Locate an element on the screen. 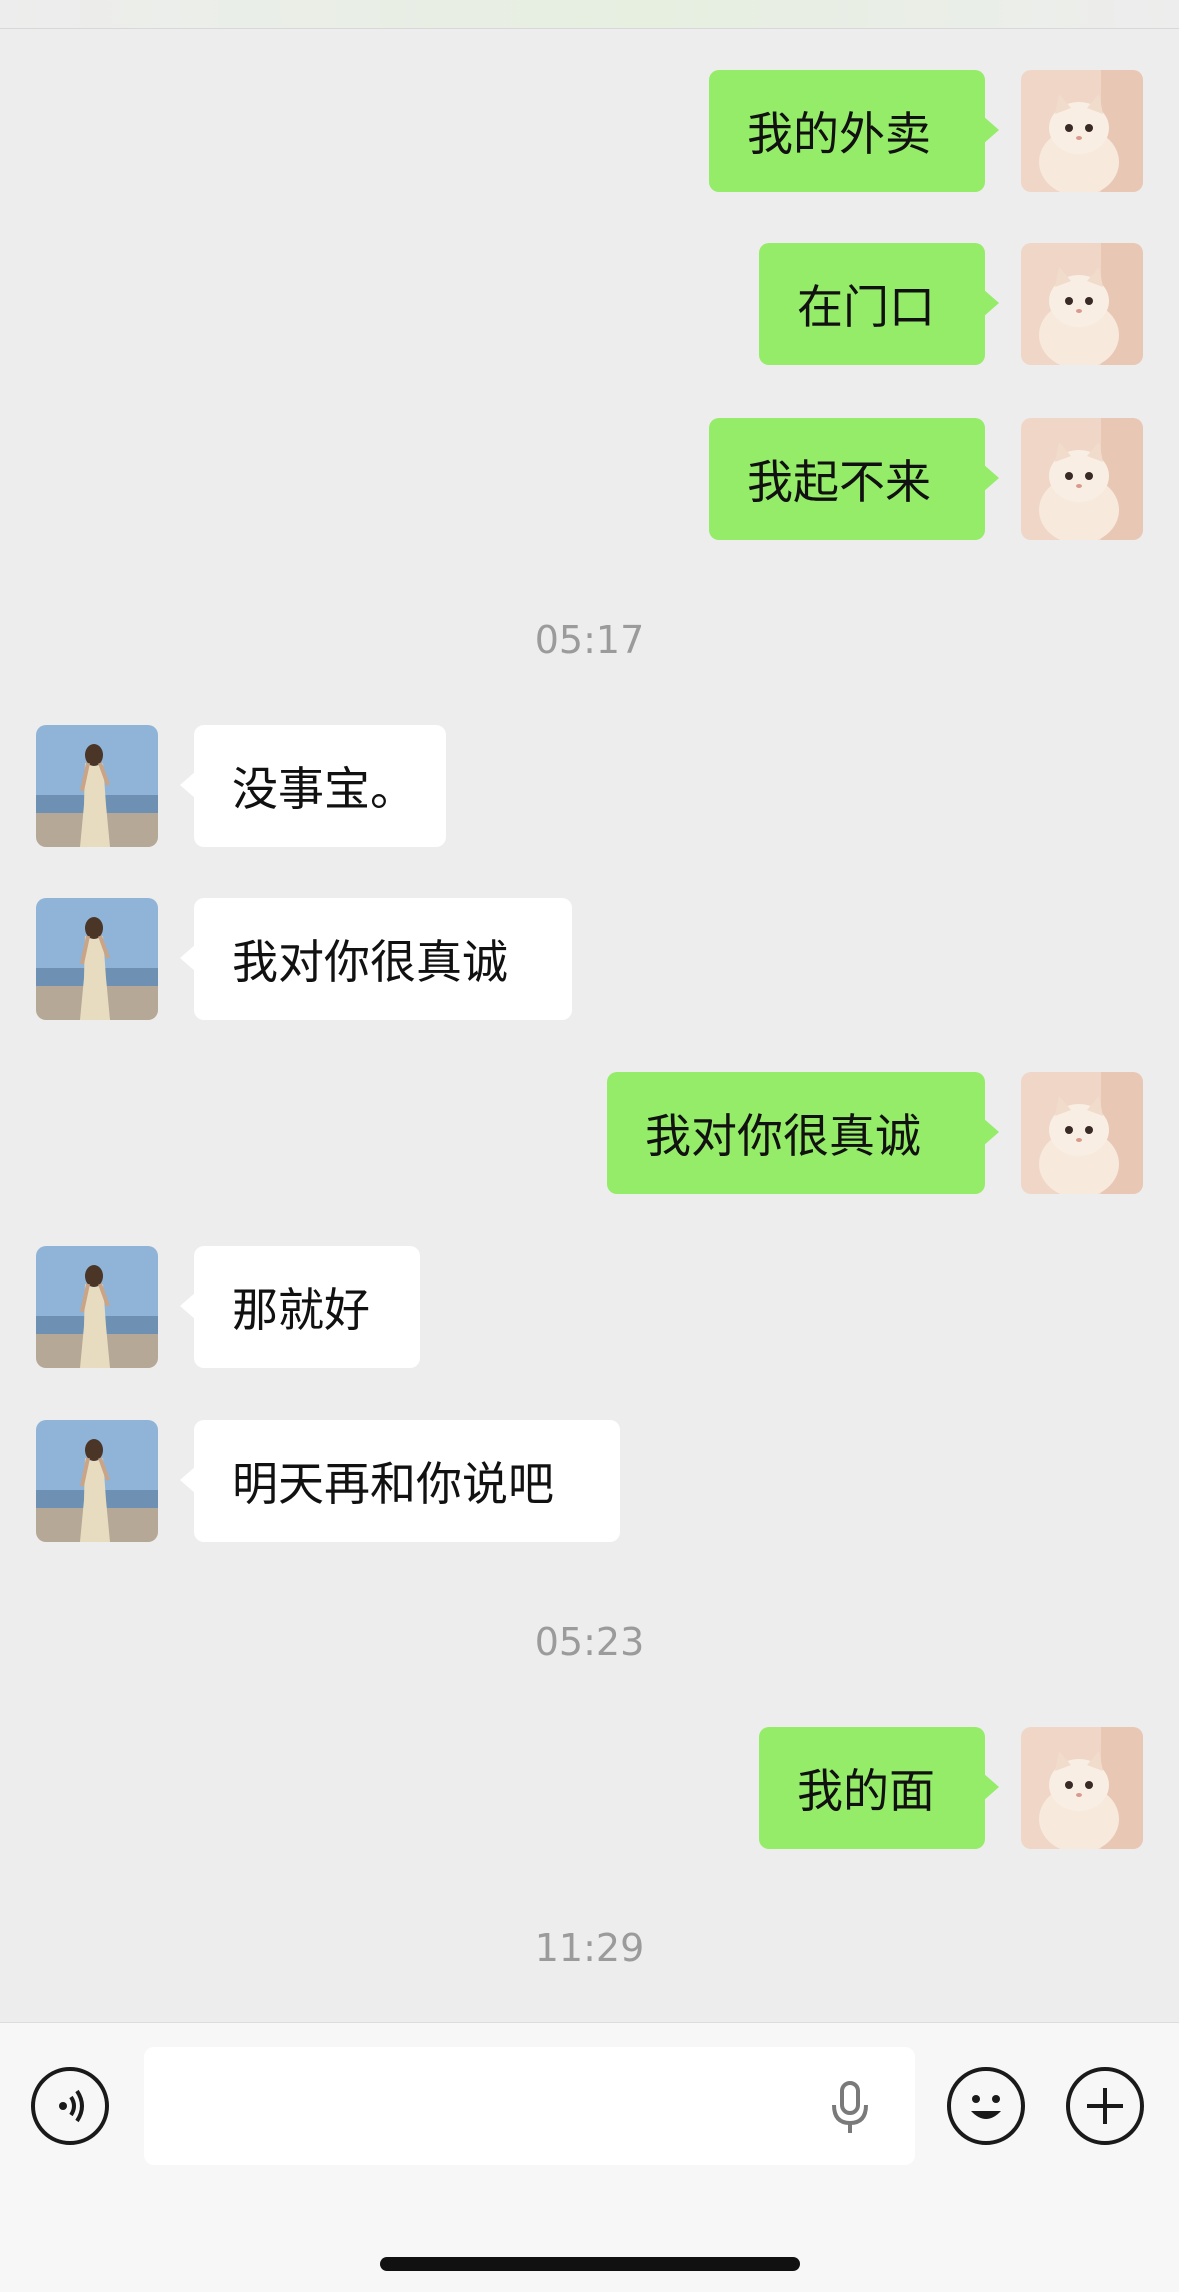 The width and height of the screenshot is (1179, 2292). message-bubble-mine: 在门口 is located at coordinates (879, 304).